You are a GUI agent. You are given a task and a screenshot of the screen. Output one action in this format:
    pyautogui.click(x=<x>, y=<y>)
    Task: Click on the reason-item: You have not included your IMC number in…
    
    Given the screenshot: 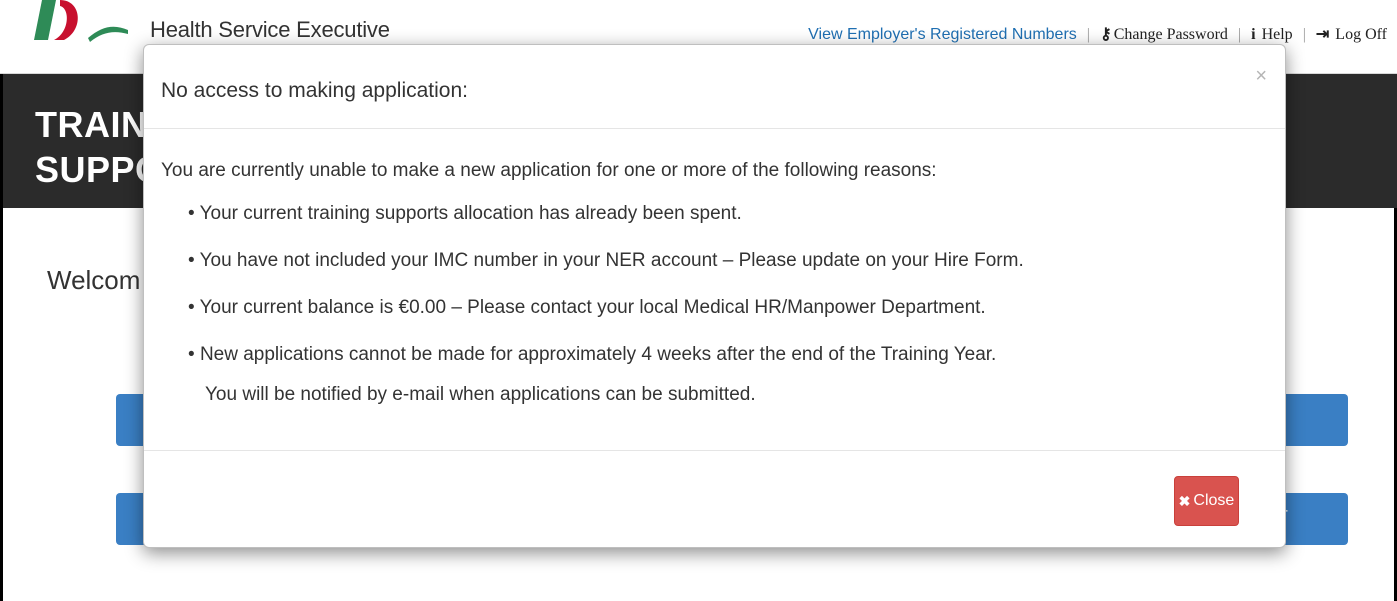 What is the action you would take?
    pyautogui.click(x=606, y=273)
    